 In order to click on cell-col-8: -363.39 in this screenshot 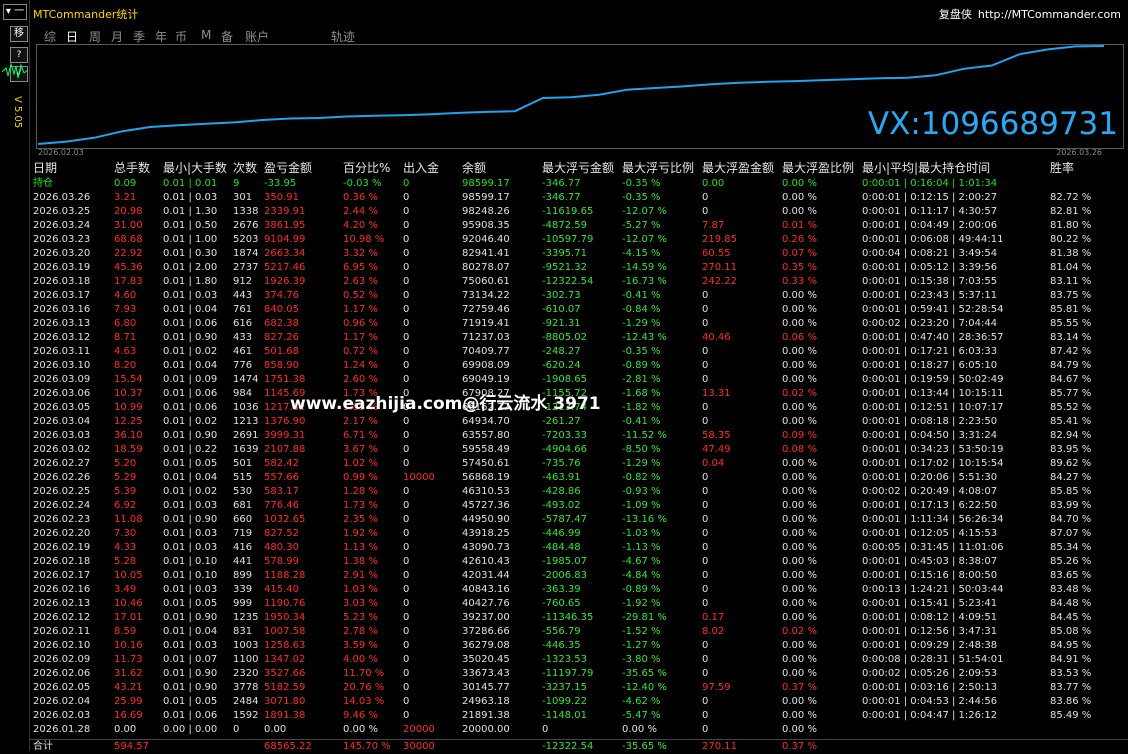, I will do `click(561, 589)`.